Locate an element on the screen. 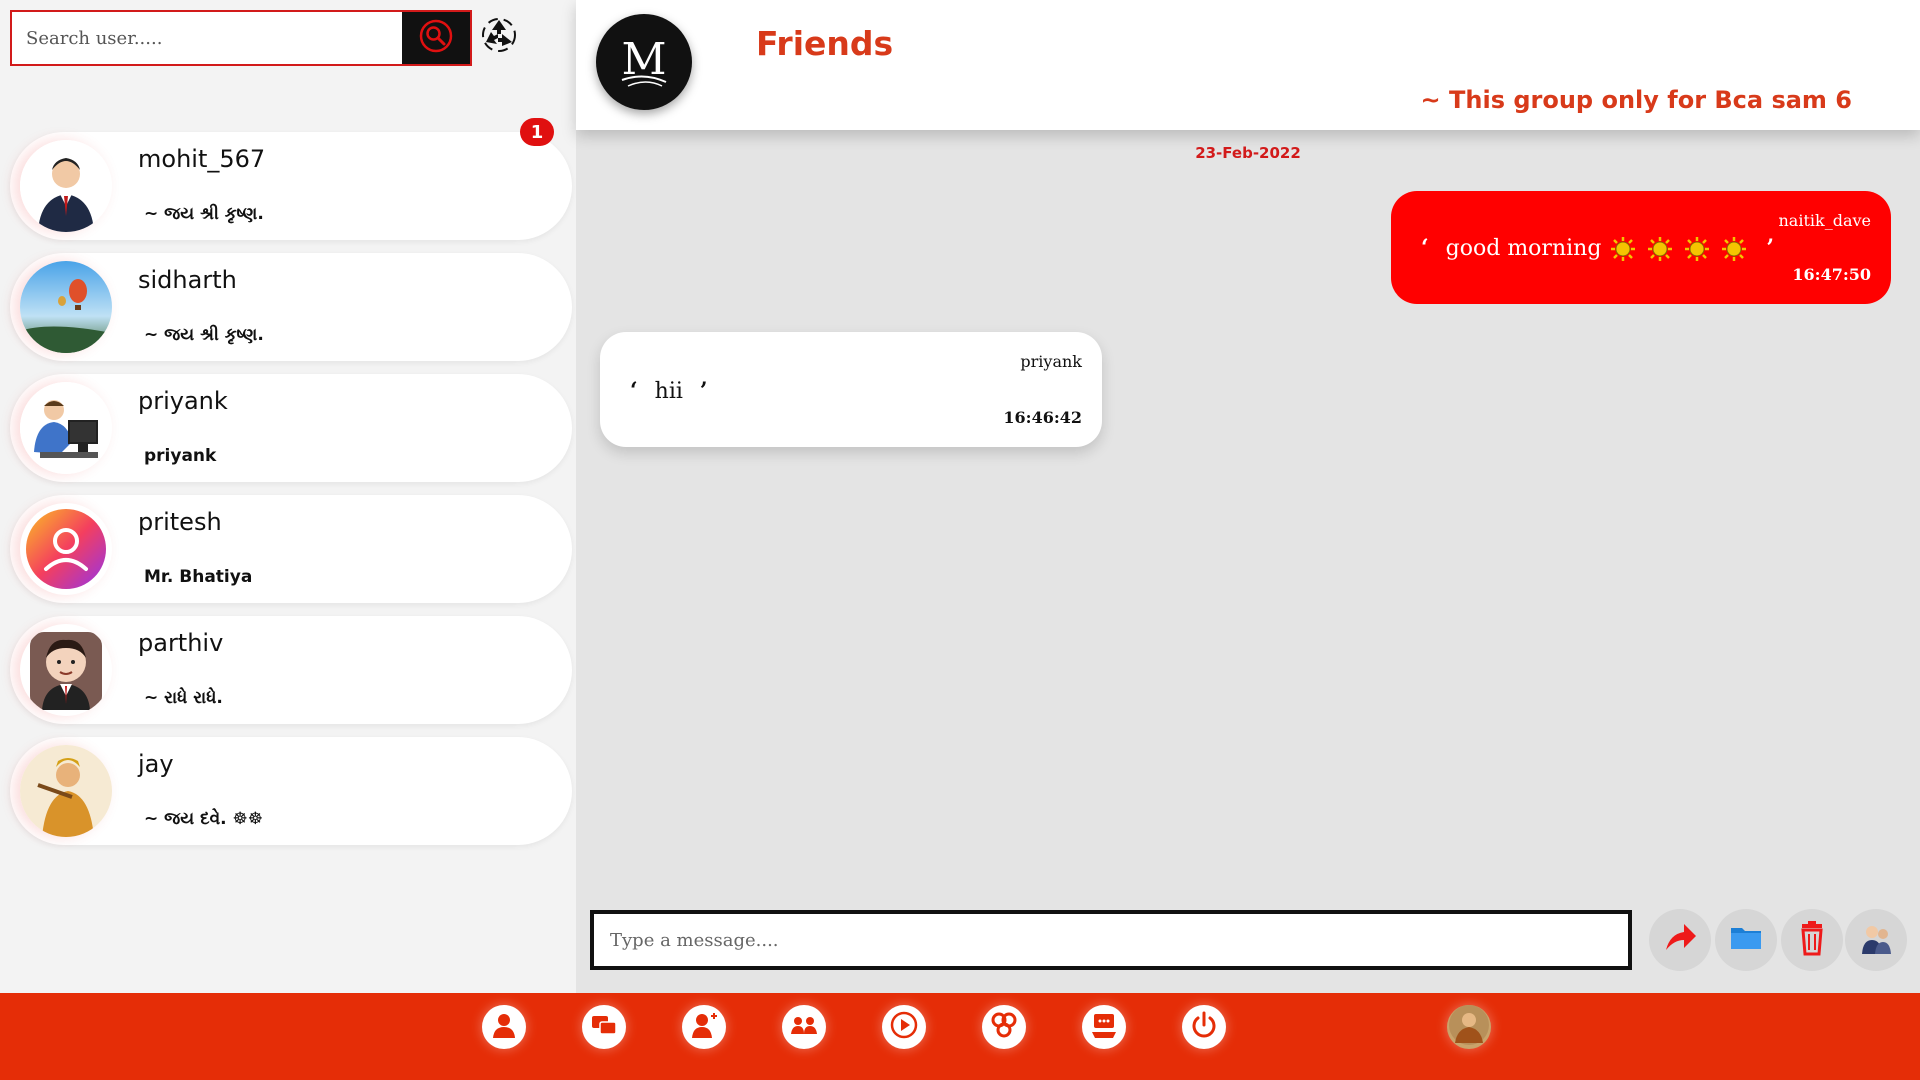 The image size is (1920, 1080). user-name: parthiv is located at coordinates (181, 643).